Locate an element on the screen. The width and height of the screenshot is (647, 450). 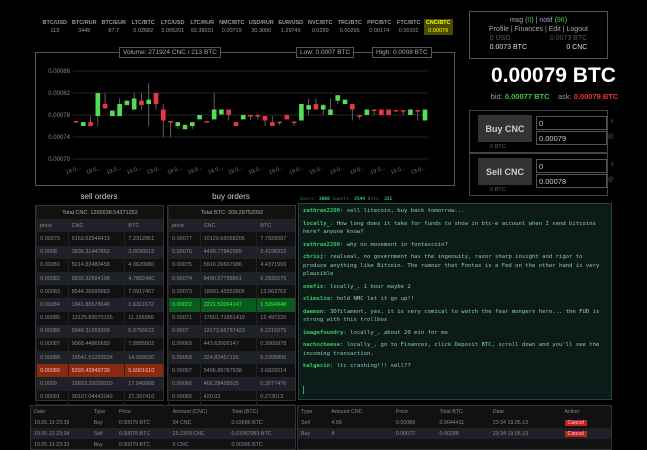
order-row: 0.00087 9068.44865683 7.8895502 is located at coordinates (99, 344).